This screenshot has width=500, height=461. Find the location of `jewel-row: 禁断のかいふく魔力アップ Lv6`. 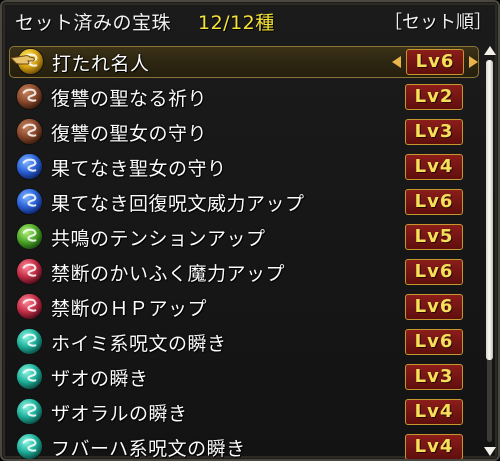

jewel-row: 禁断のかいふく魔力アップ Lv6 is located at coordinates (244, 272).